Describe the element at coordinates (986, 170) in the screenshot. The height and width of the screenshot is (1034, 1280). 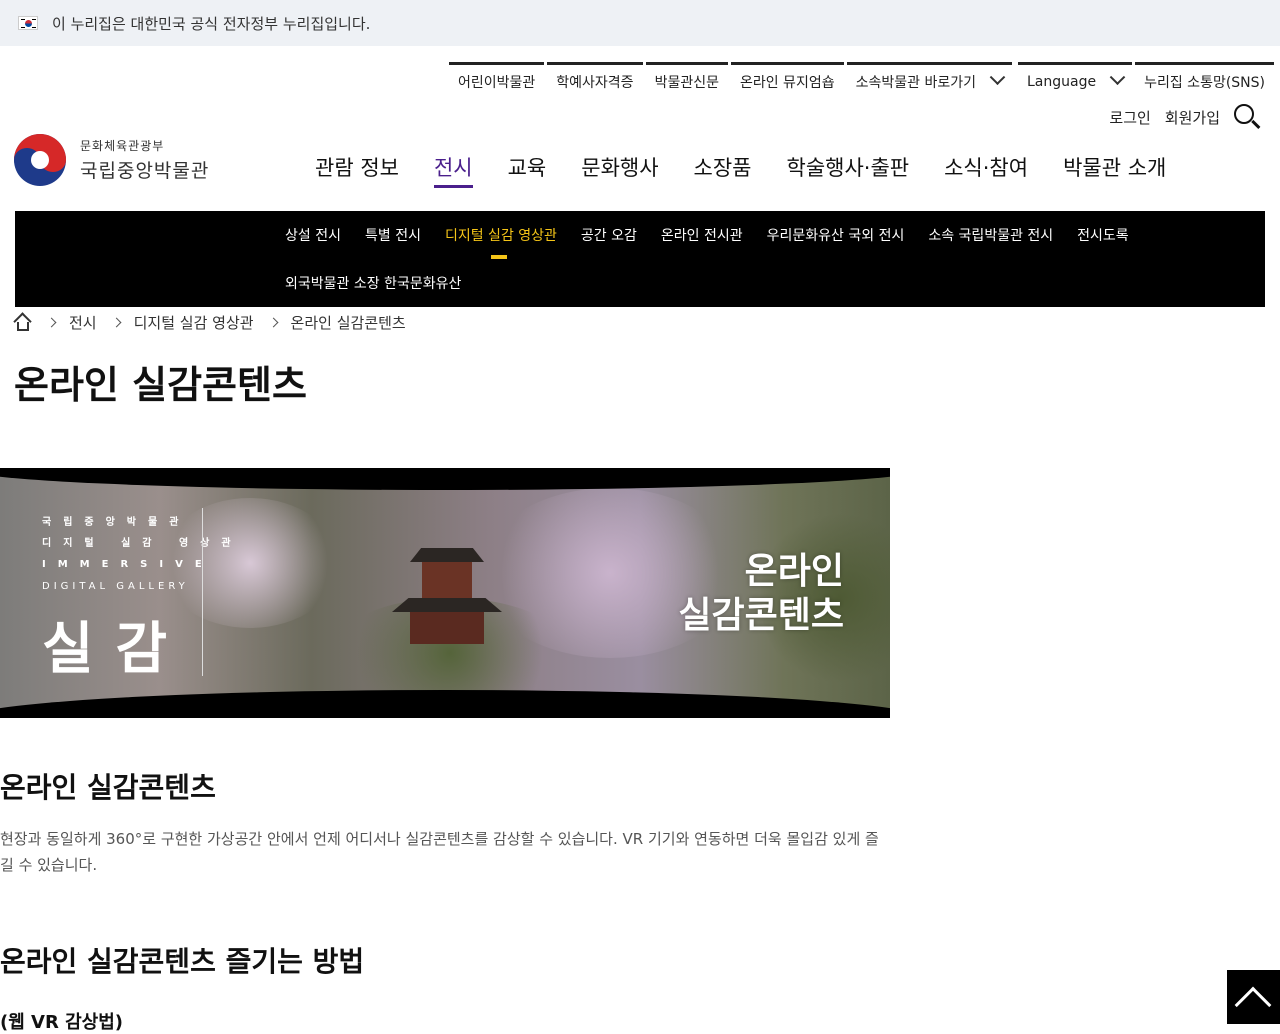
I see `nav-news: 소식·참여` at that location.